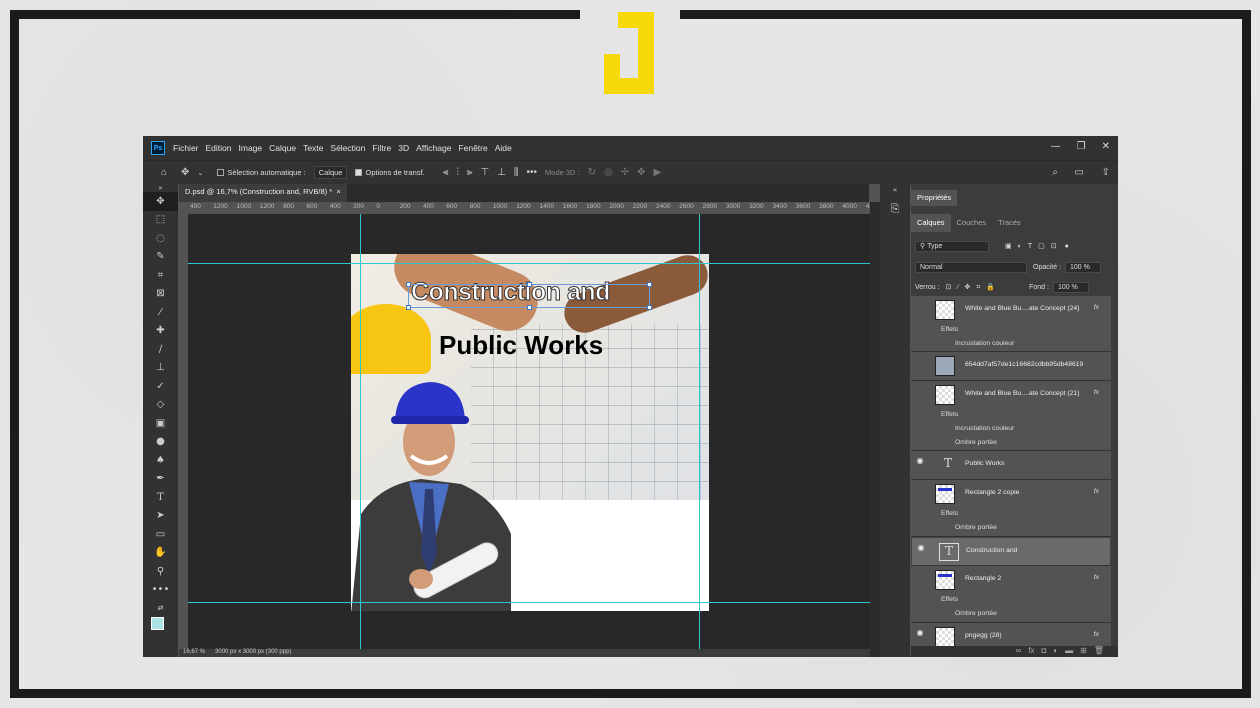  Describe the element at coordinates (160, 312) in the screenshot. I see `eyedropper-tool-icon: ⁄` at that location.